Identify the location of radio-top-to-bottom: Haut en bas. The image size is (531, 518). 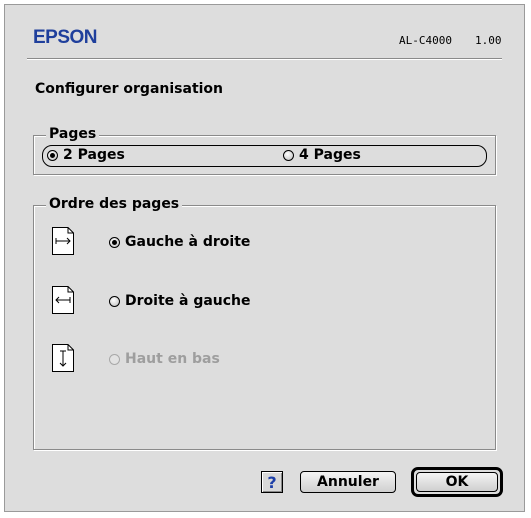
(164, 359).